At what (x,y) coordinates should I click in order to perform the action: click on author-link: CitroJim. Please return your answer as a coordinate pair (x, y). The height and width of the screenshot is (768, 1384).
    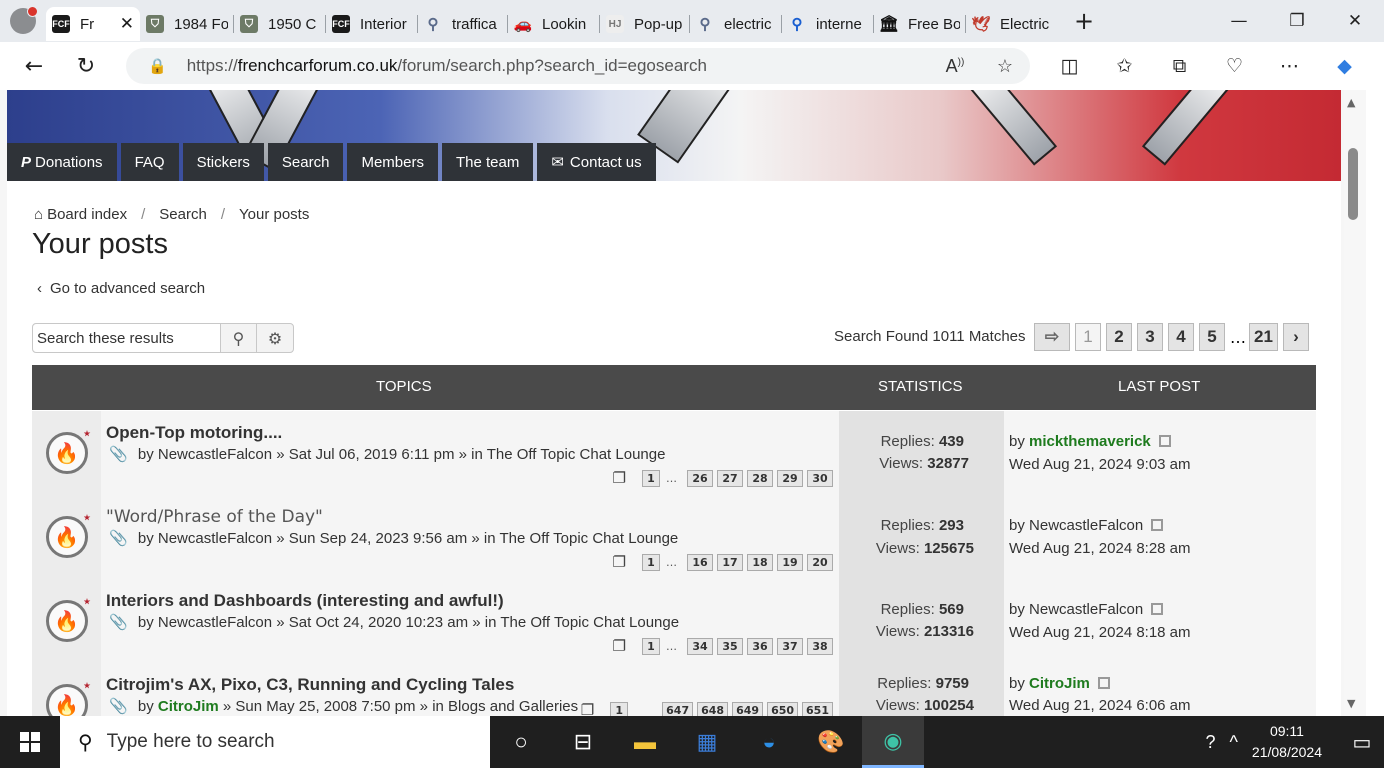
    Looking at the image, I should click on (188, 706).